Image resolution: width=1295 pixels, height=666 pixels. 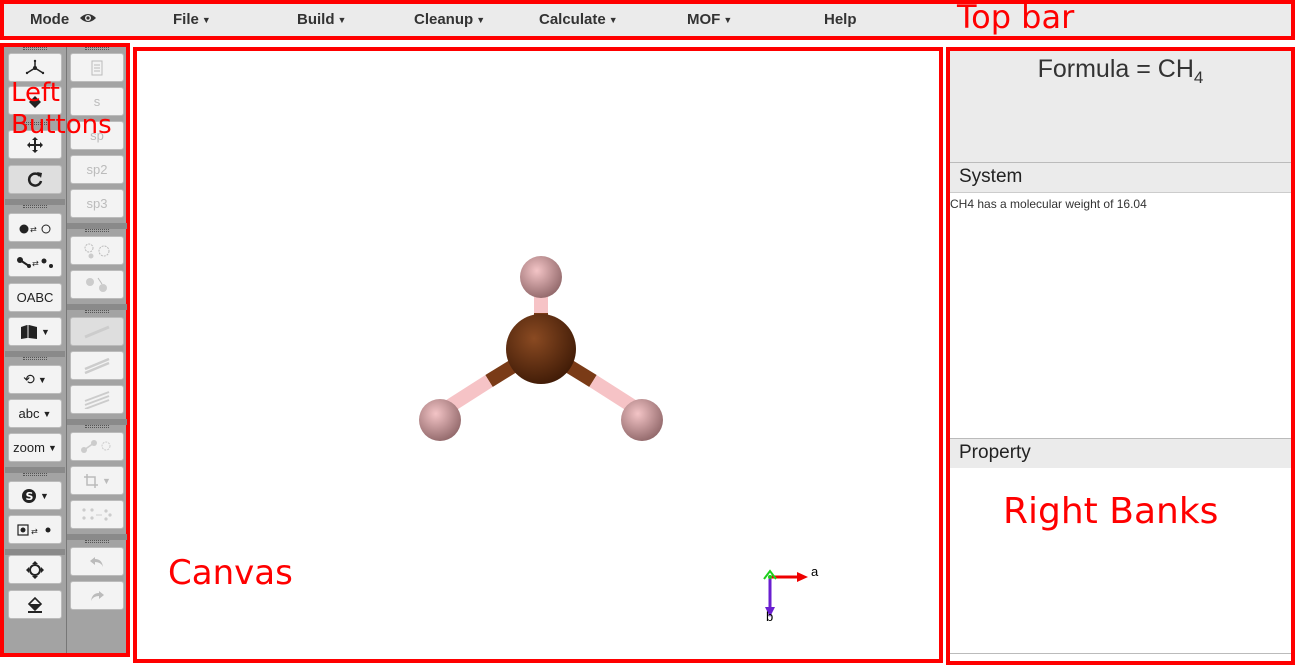 I want to click on svg-text: S, so click(x=30, y=496).